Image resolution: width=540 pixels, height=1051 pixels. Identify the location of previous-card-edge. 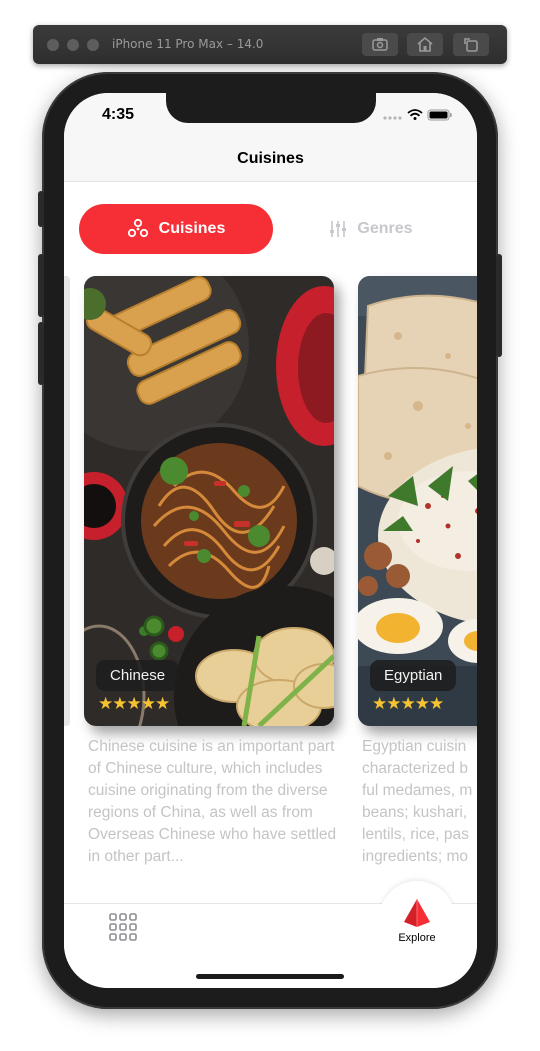
(67, 501).